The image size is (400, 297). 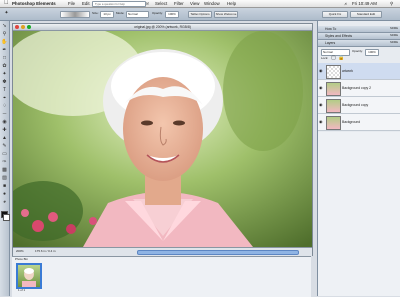 I want to click on menu-file: File, so click(x=71, y=3).